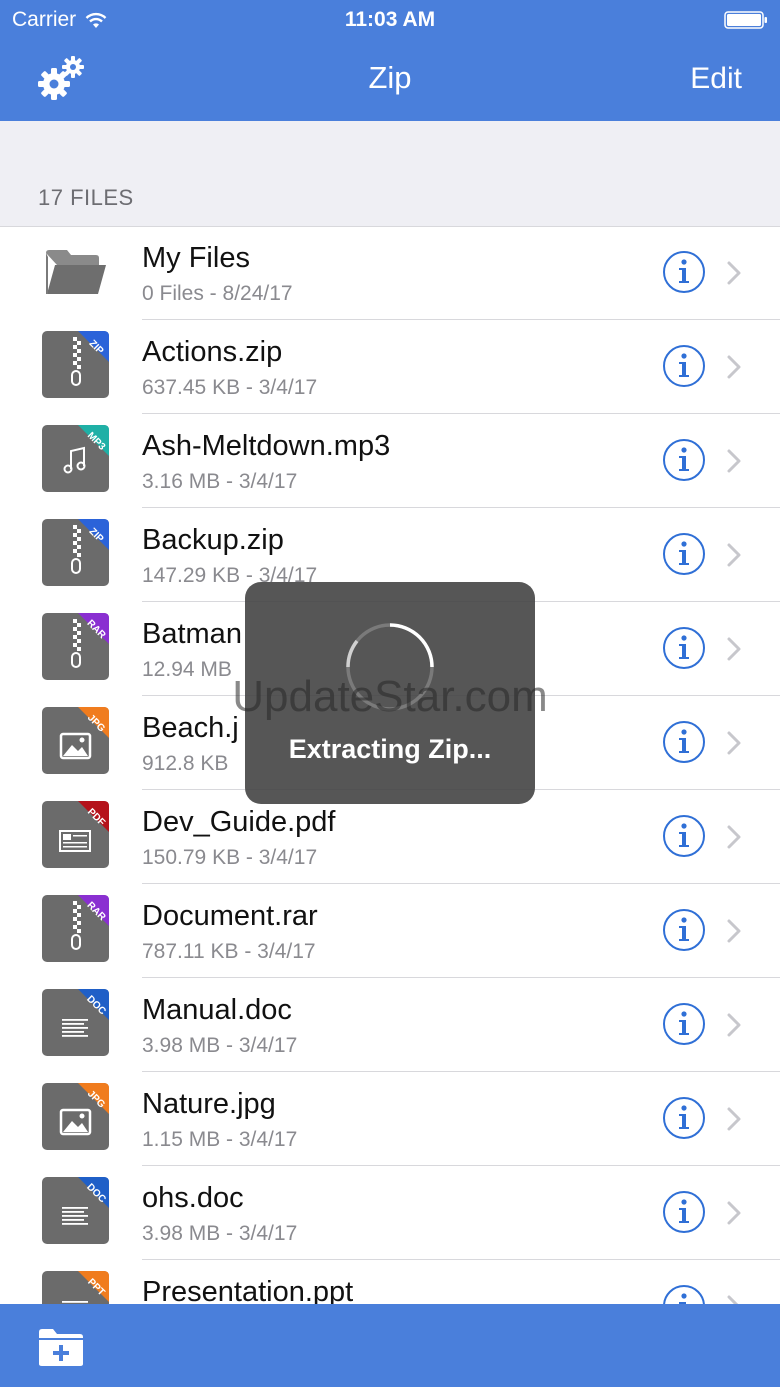 The height and width of the screenshot is (1387, 780). Describe the element at coordinates (75, 834) in the screenshot. I see `pdf-file-icon` at that location.